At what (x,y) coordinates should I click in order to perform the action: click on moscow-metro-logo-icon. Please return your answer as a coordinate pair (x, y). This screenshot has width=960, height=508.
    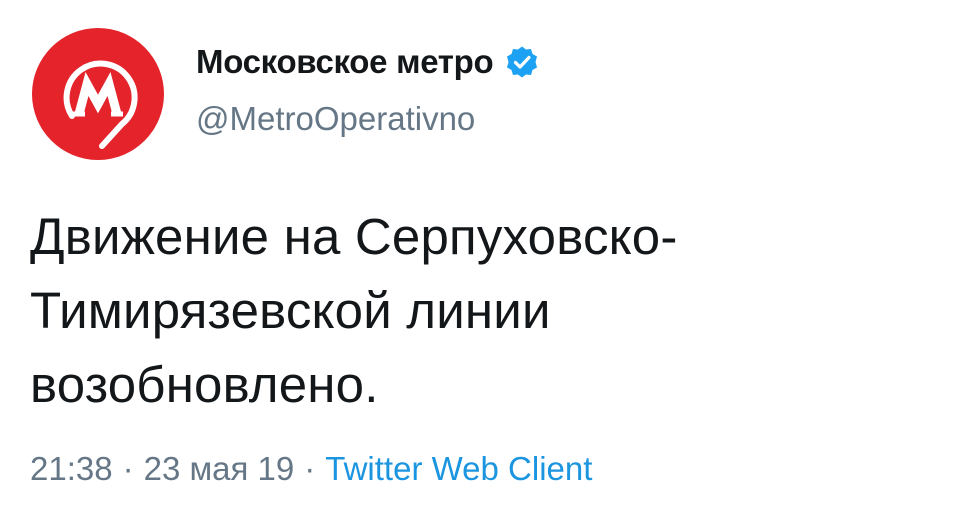
    Looking at the image, I should click on (100, 104).